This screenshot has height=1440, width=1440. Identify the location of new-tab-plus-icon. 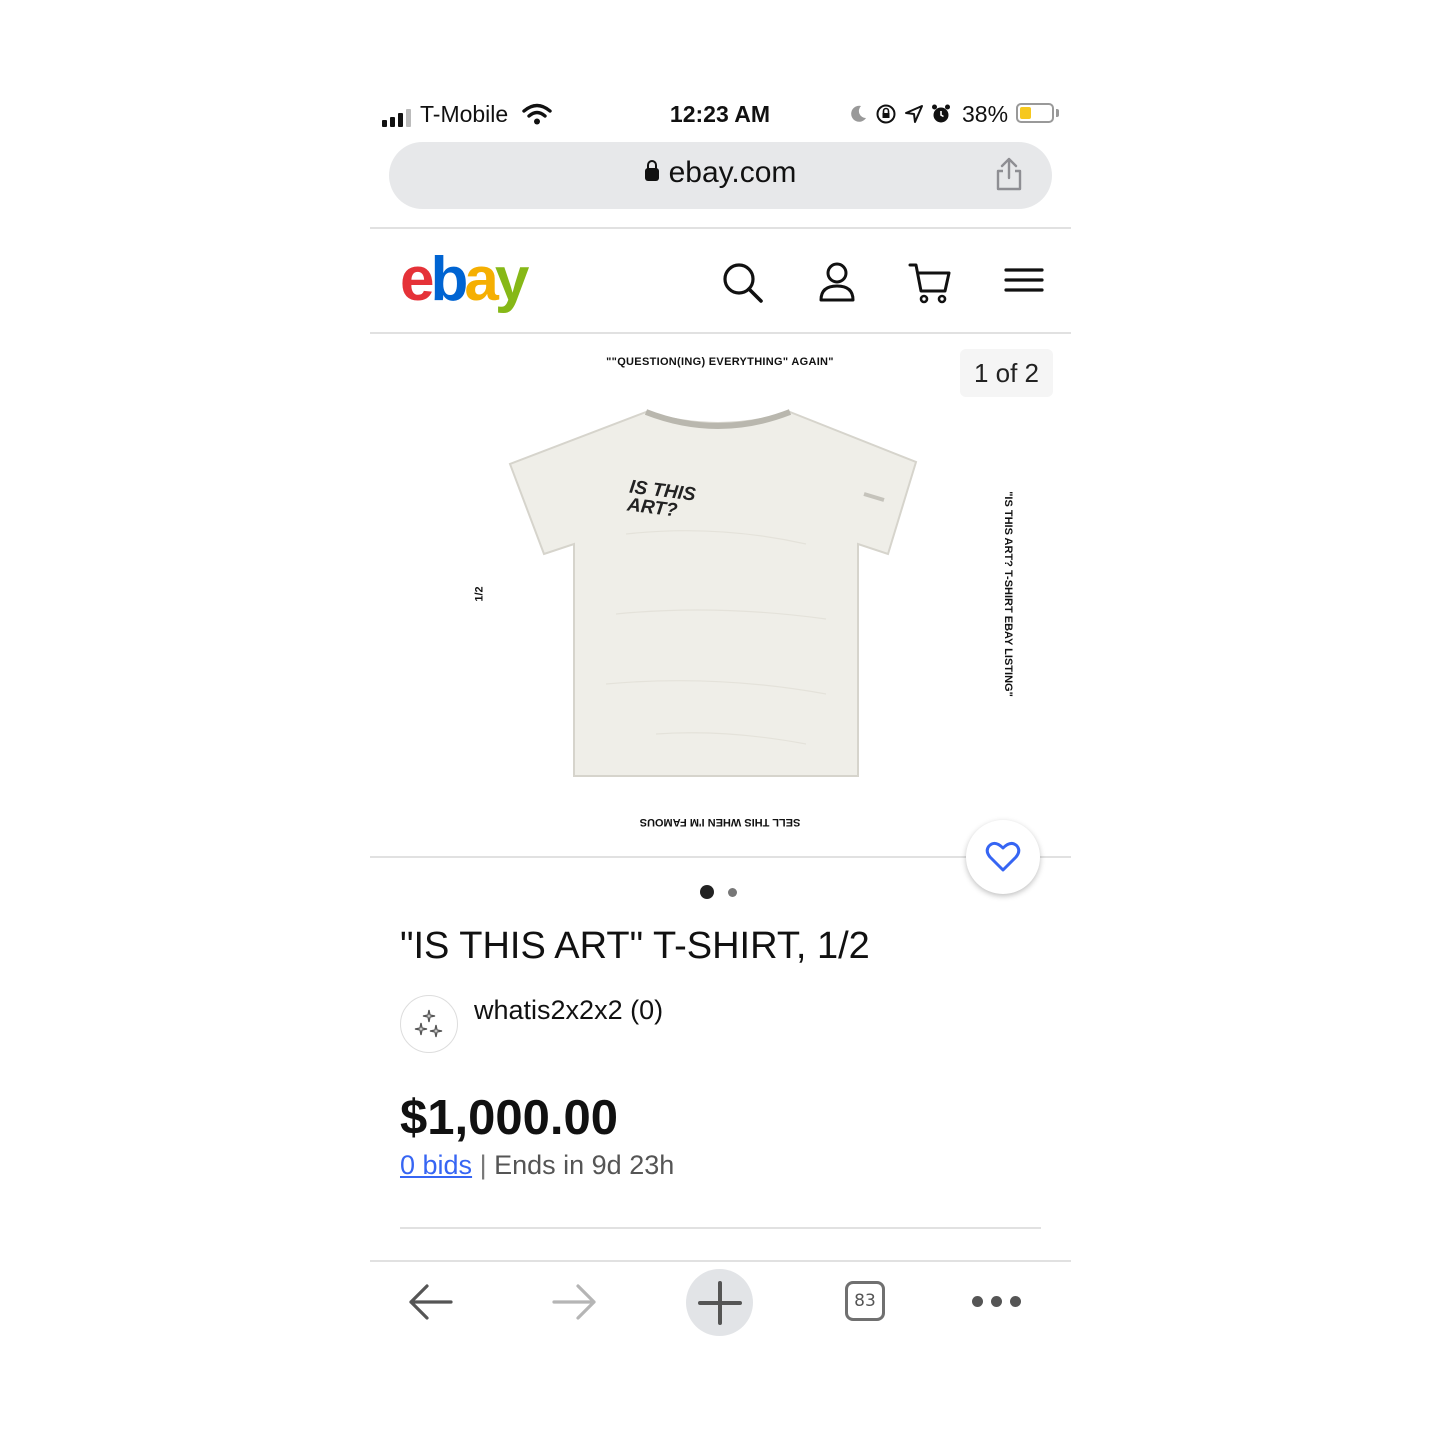
(719, 1302).